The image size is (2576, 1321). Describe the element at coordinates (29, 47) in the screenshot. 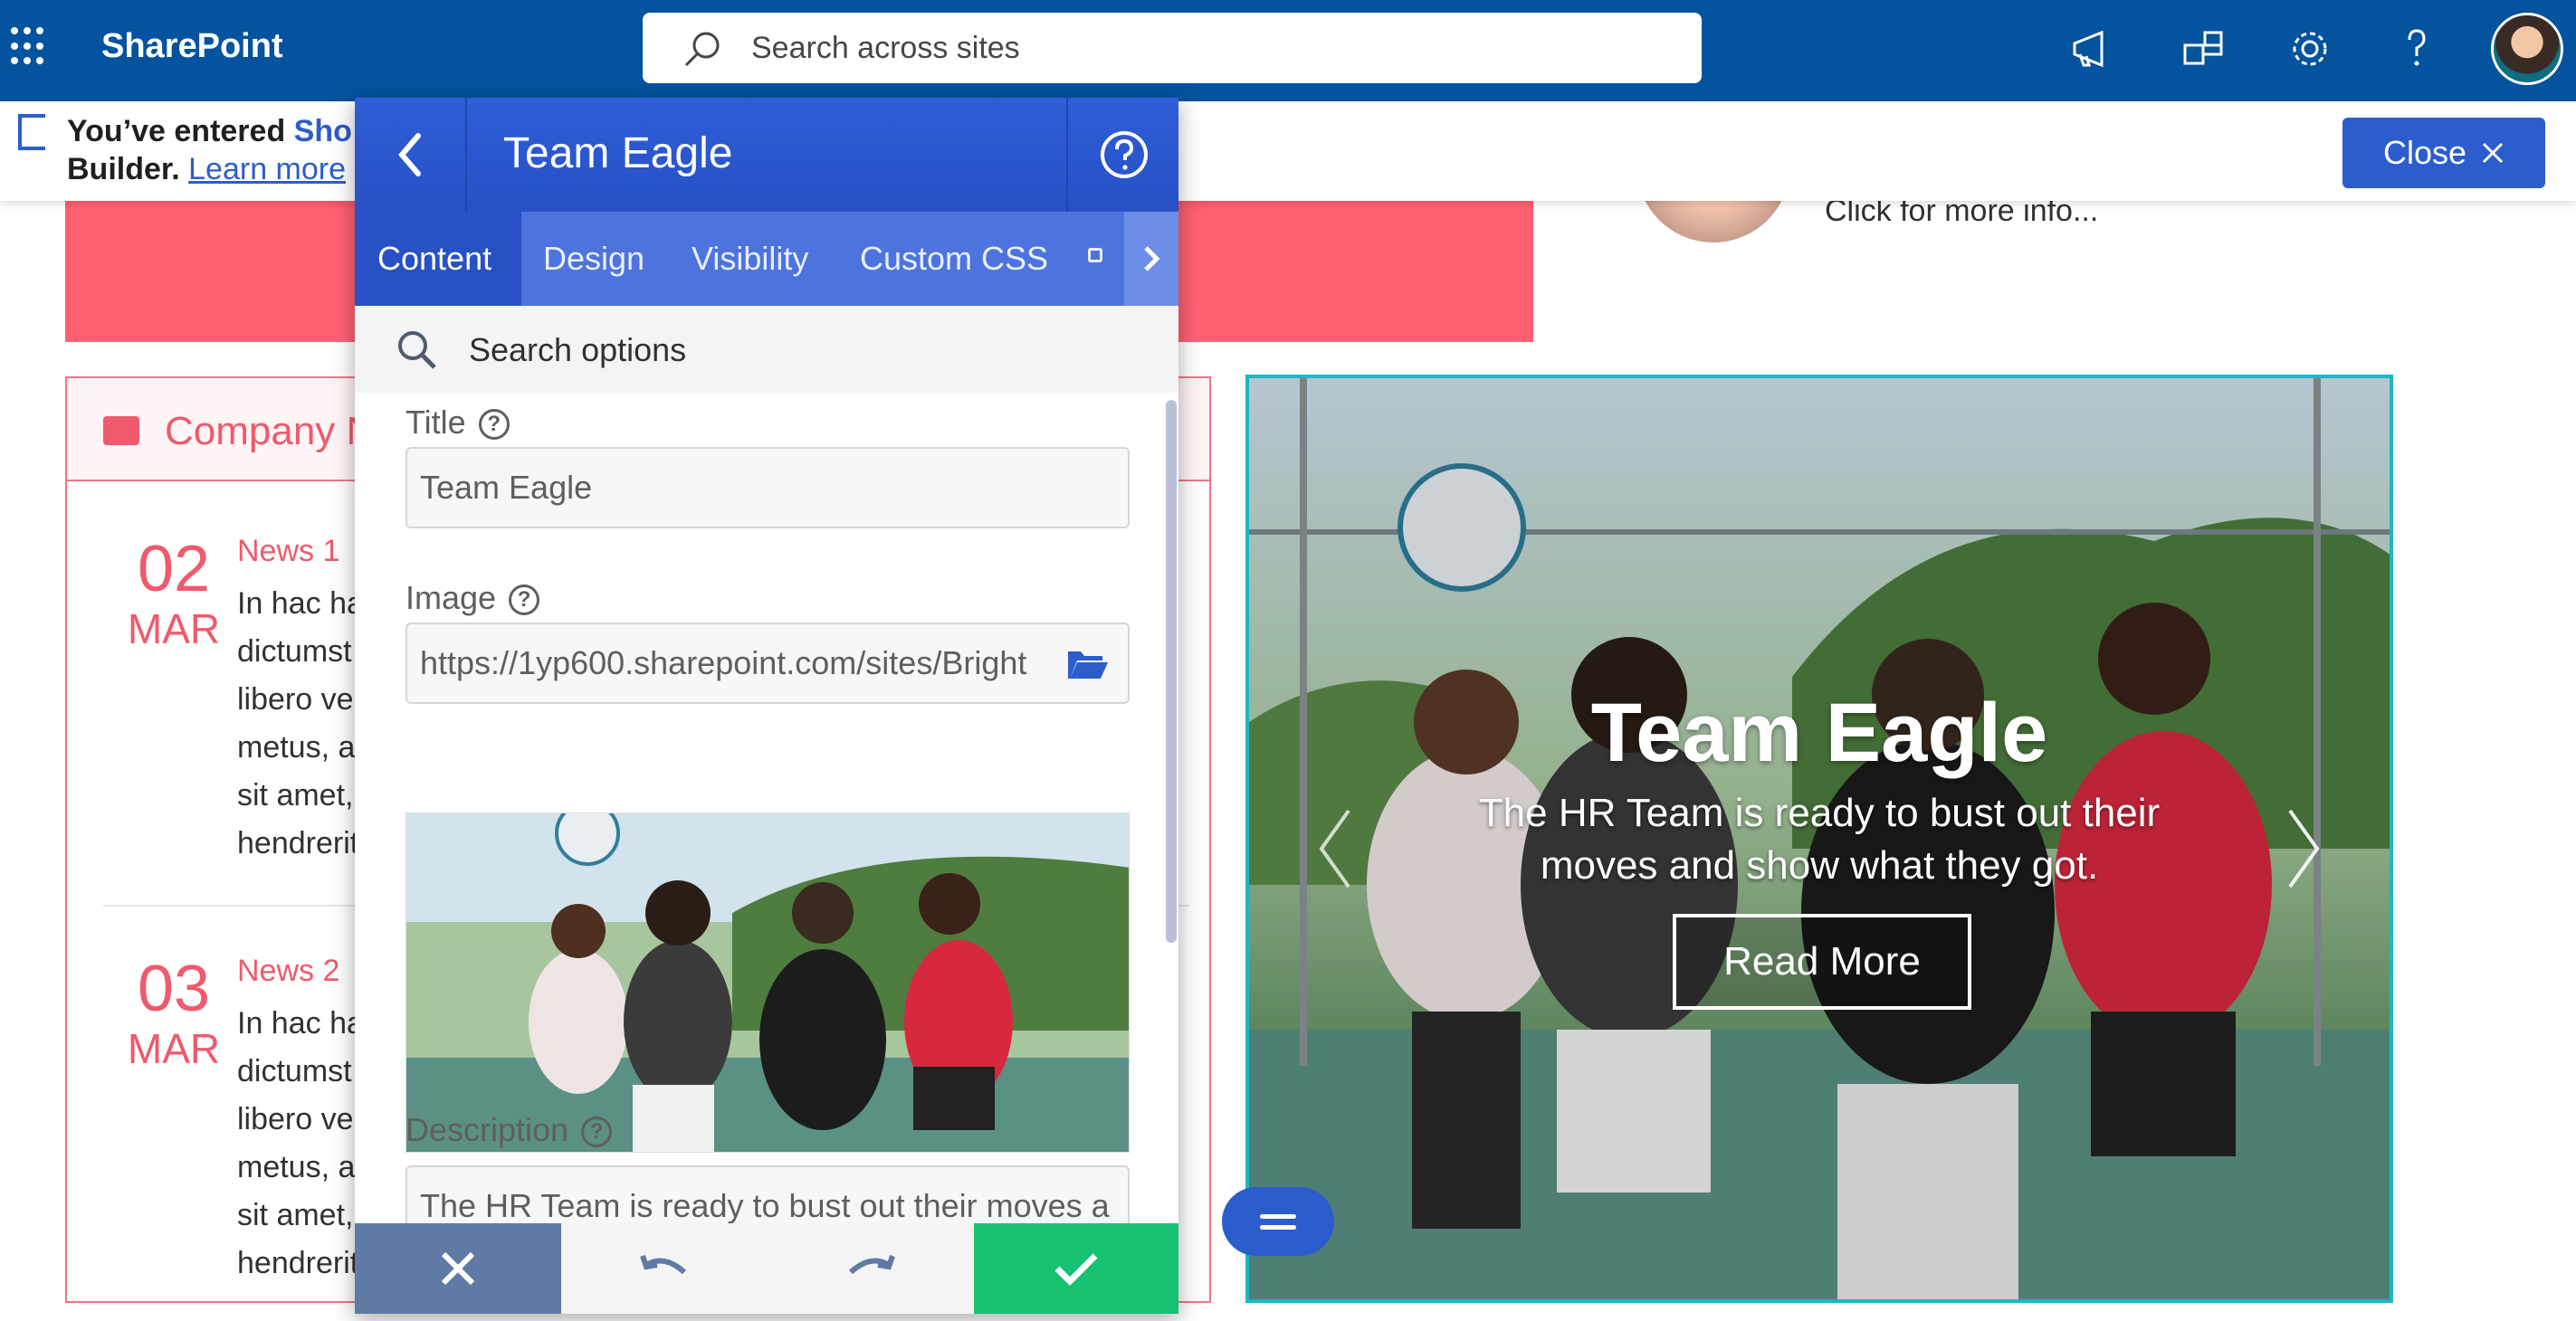

I see `app-launcher-icon` at that location.